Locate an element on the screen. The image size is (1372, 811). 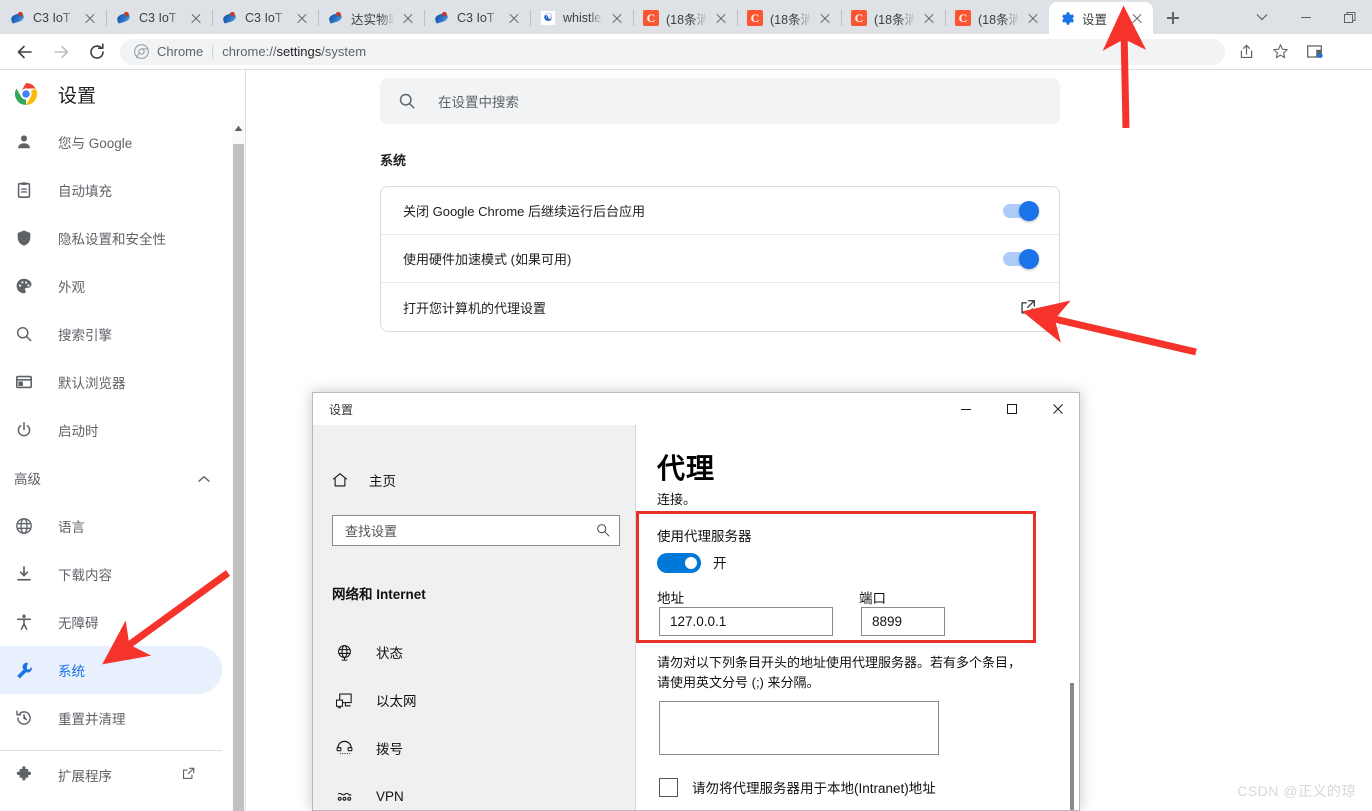
tab-title: 达实物联 is located at coordinates (372, 19).